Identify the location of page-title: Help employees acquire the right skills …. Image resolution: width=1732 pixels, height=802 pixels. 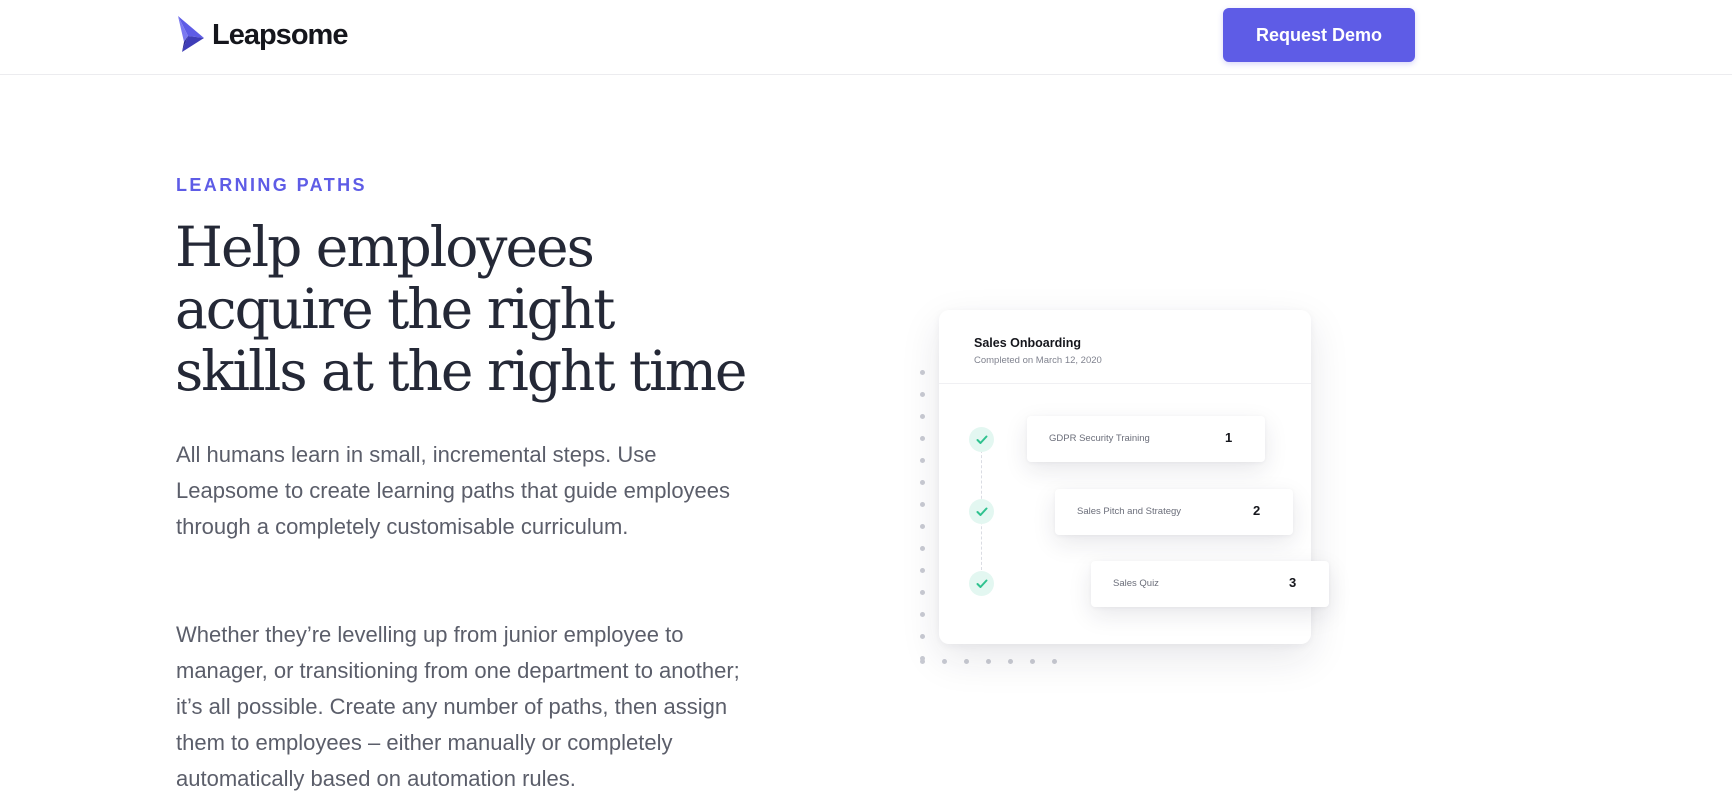
(461, 309).